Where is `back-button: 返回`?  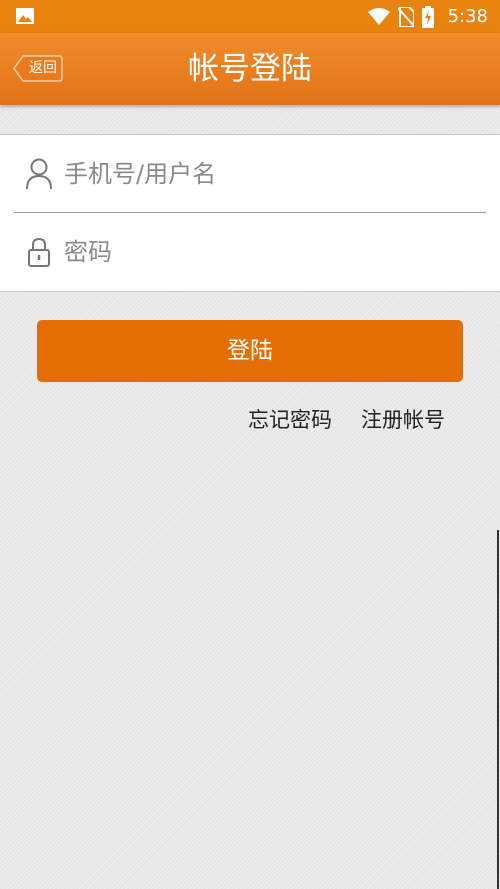
back-button: 返回 is located at coordinates (38, 68).